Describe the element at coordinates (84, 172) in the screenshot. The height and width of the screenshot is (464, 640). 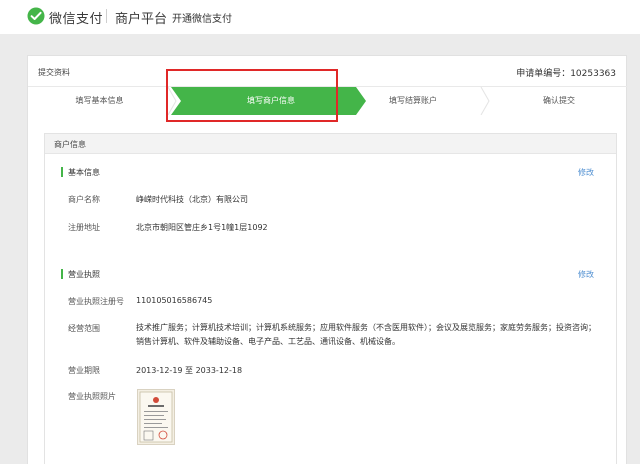
I see `basic-info-title: 基本信息` at that location.